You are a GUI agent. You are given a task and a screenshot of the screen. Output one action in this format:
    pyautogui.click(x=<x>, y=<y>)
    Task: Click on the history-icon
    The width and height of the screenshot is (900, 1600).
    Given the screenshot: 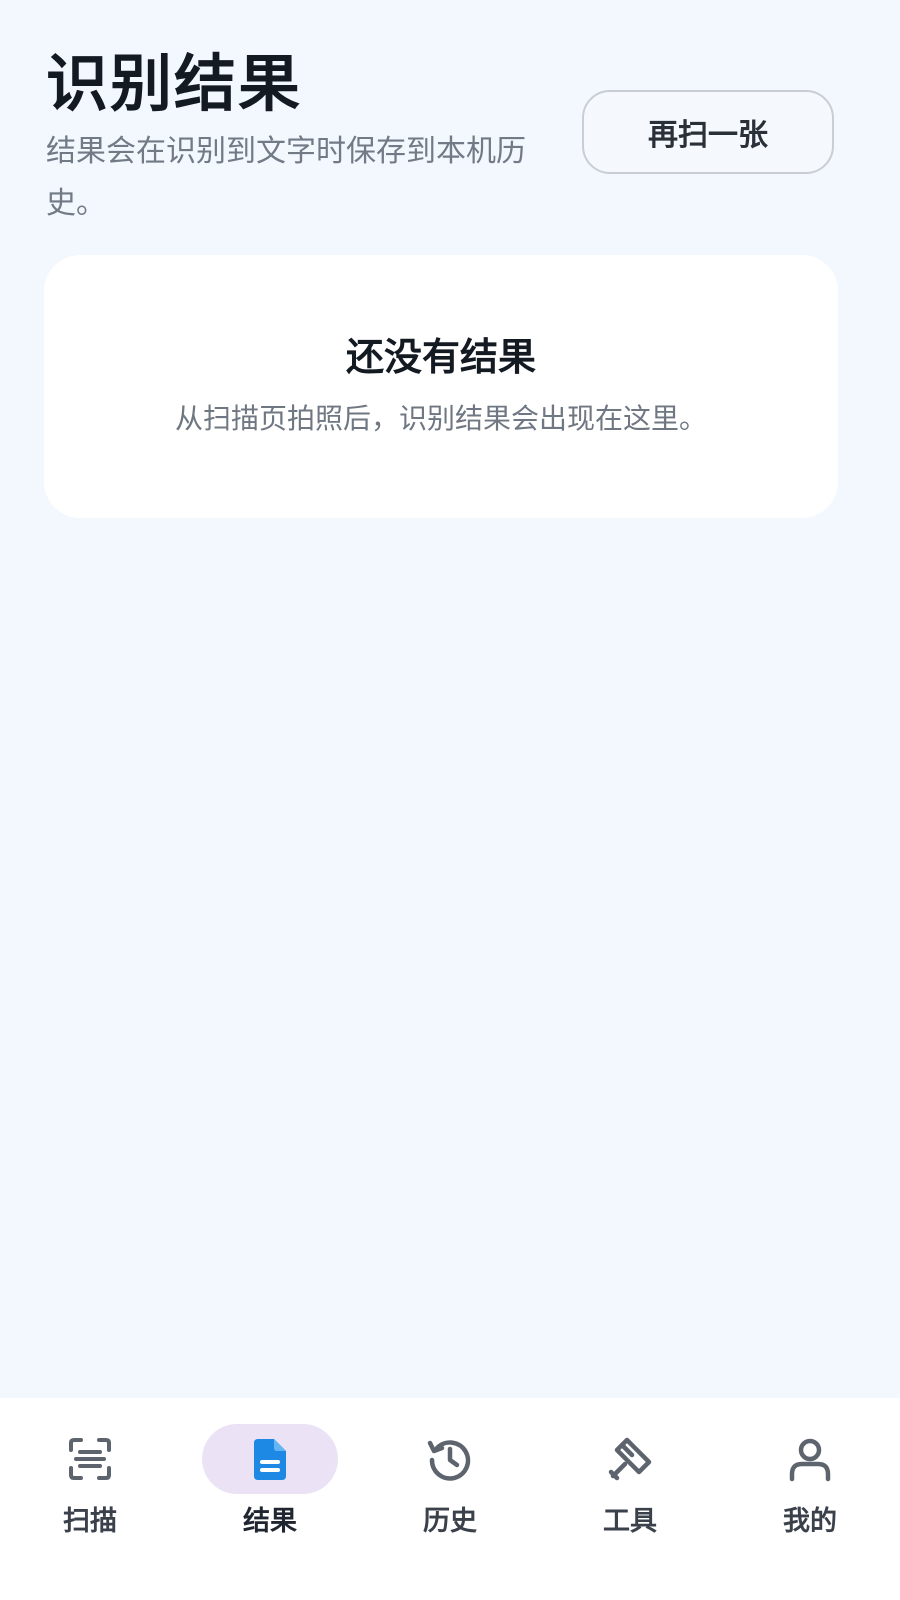 What is the action you would take?
    pyautogui.click(x=450, y=1459)
    